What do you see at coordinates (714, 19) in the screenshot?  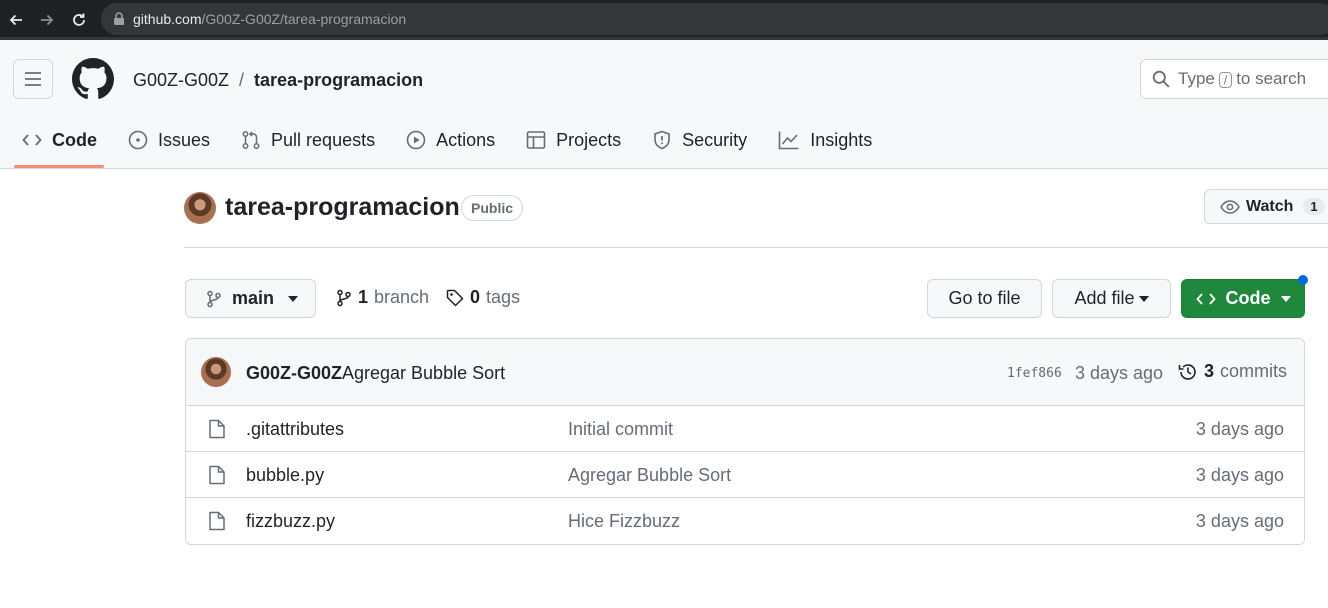 I see `address-bar: github.com/G00Z-G00Z/tarea-programacion` at bounding box center [714, 19].